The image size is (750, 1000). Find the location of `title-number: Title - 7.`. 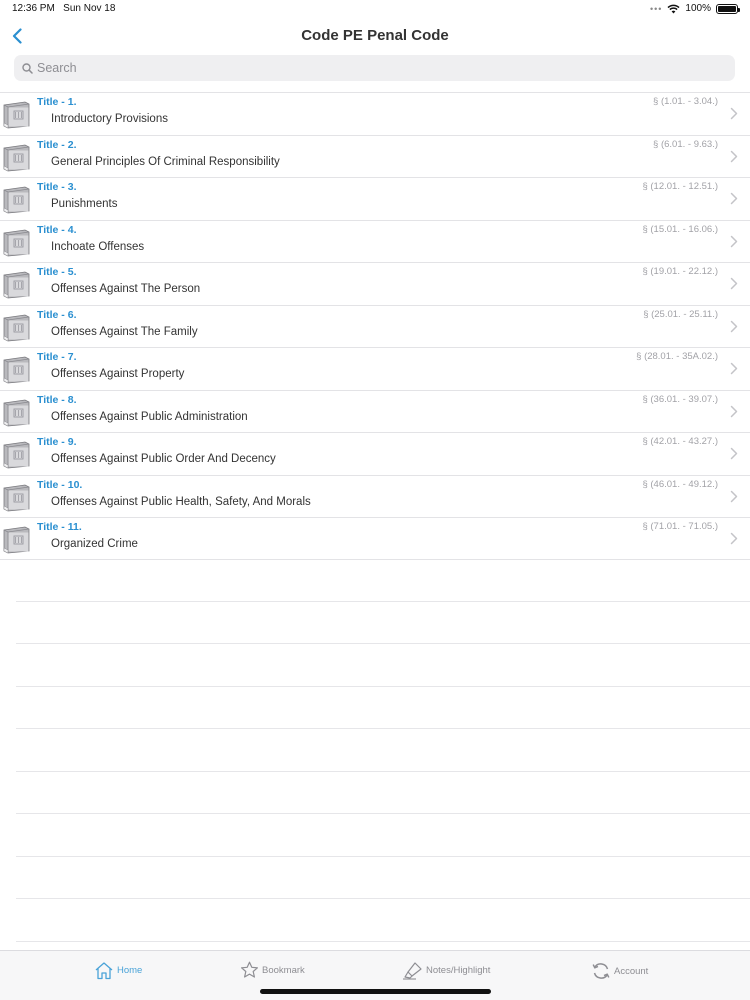

title-number: Title - 7. is located at coordinates (57, 357).